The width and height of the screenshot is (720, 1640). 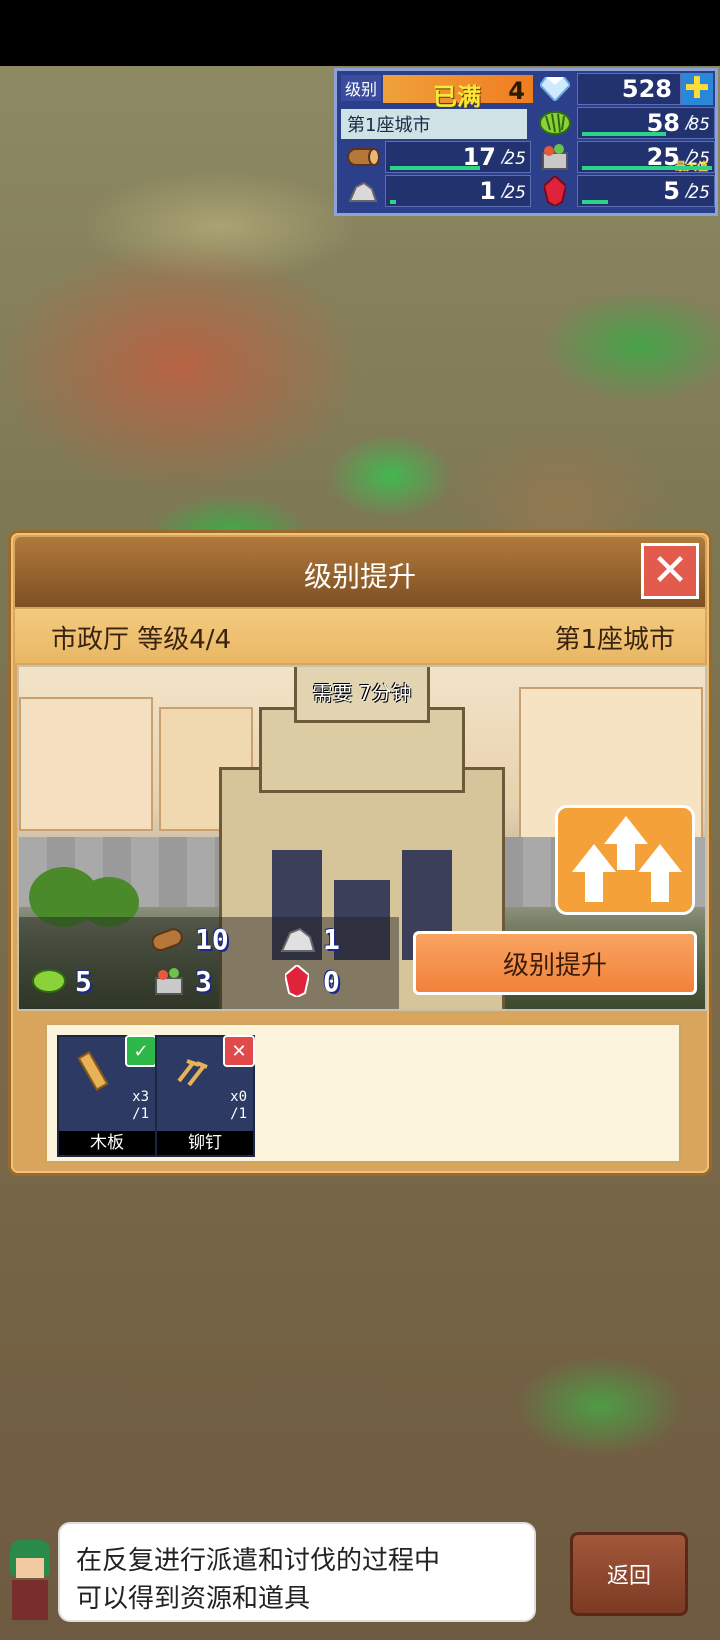 I want to click on villager-bar, so click(x=647, y=168).